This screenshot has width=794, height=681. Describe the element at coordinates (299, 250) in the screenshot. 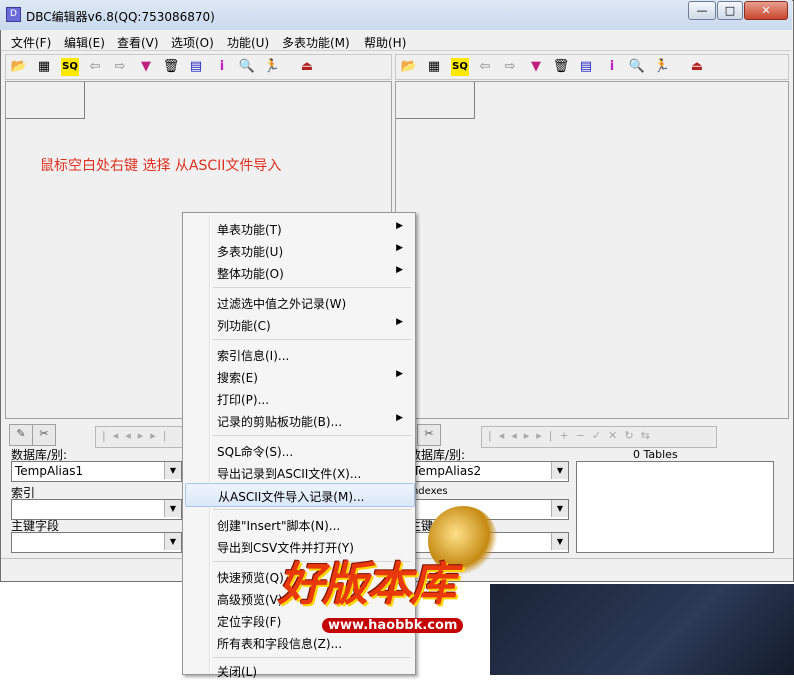

I see `menu-item-multi-table: 多表功能(U) ▶` at that location.